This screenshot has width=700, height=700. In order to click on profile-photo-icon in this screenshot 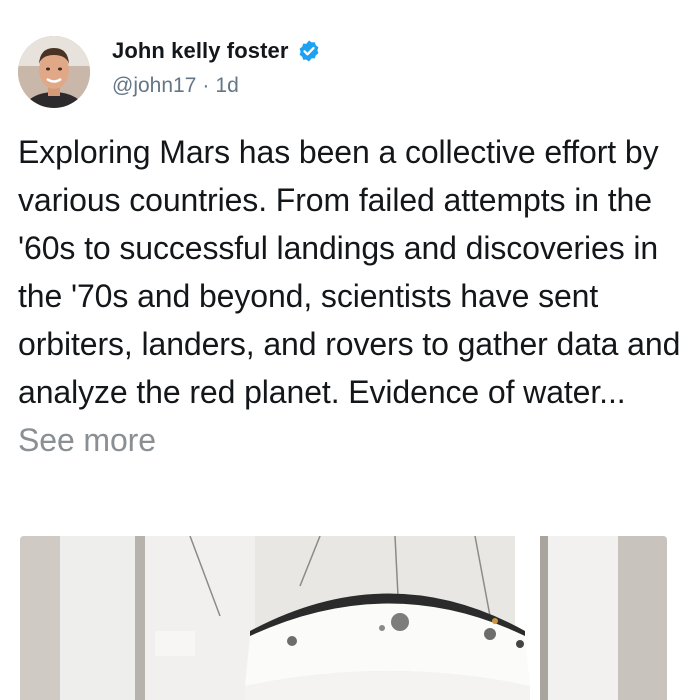, I will do `click(54, 72)`.